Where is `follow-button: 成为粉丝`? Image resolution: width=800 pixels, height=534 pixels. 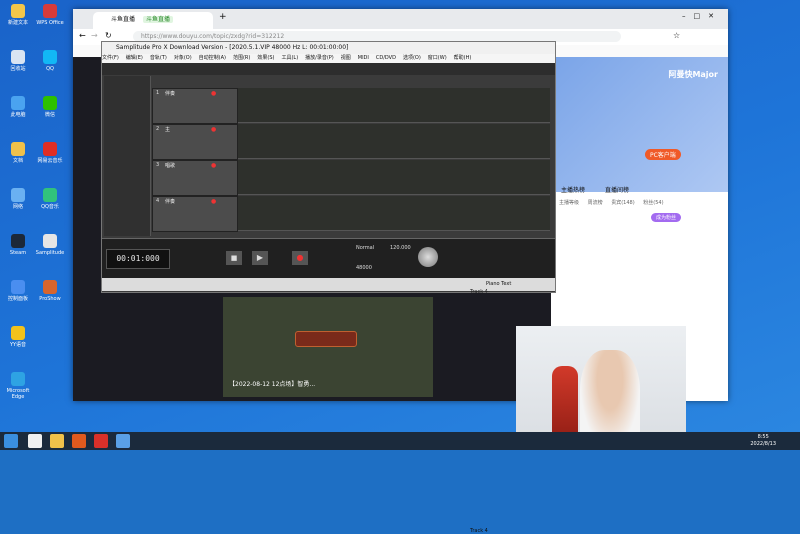 follow-button: 成为粉丝 is located at coordinates (666, 217).